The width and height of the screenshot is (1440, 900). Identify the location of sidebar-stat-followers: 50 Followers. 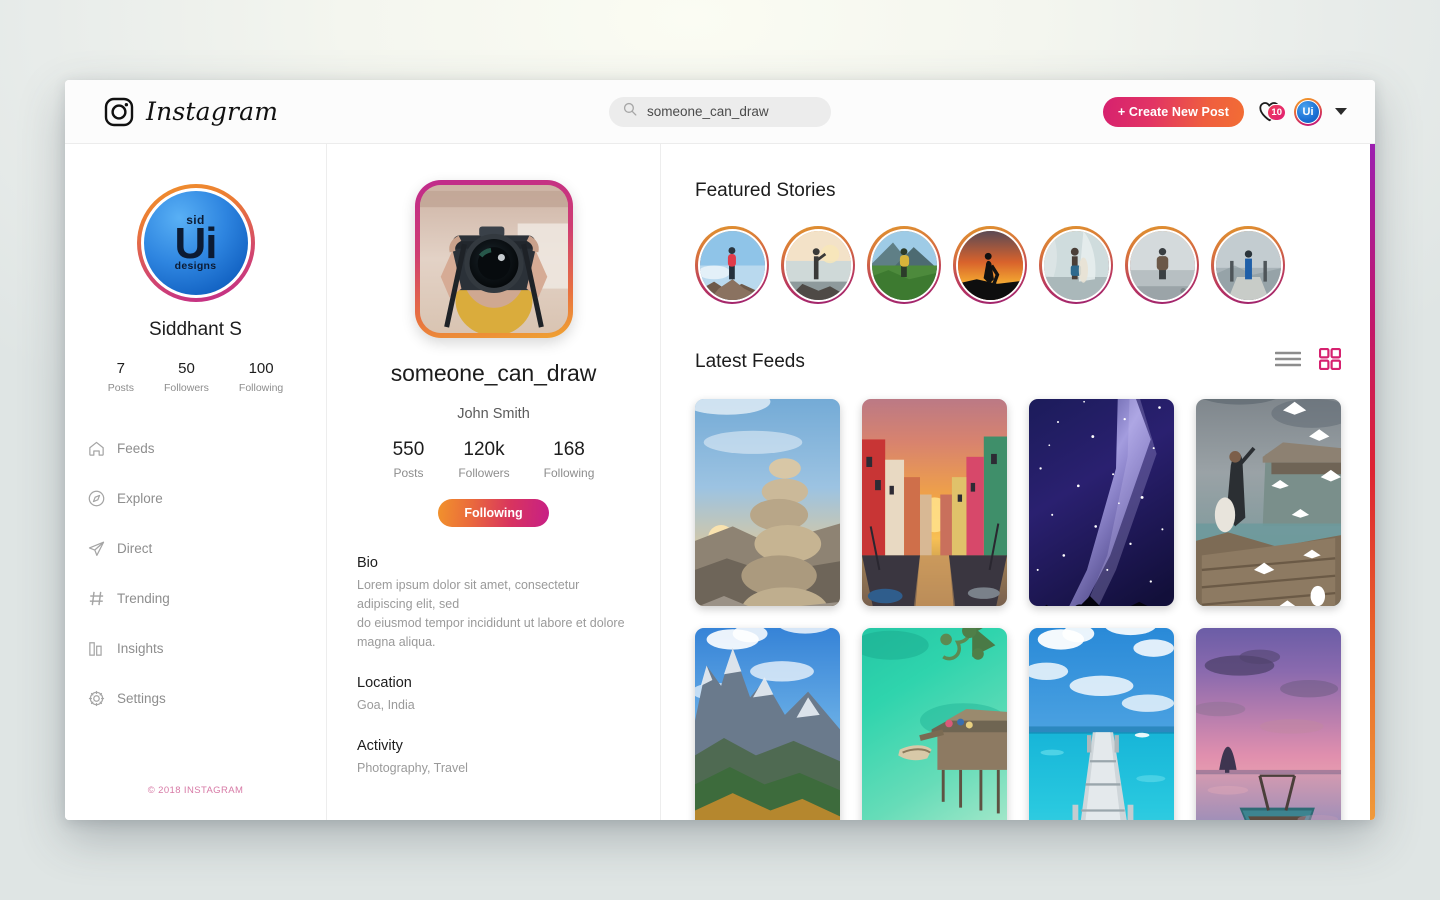
(186, 377).